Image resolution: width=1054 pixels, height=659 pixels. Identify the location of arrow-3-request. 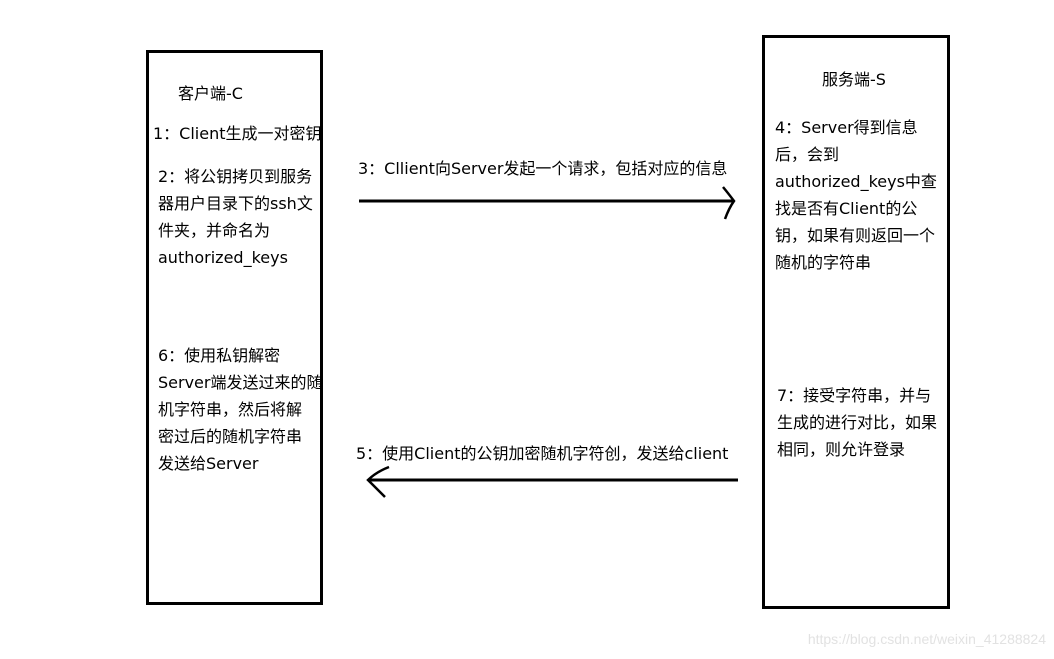
(547, 203).